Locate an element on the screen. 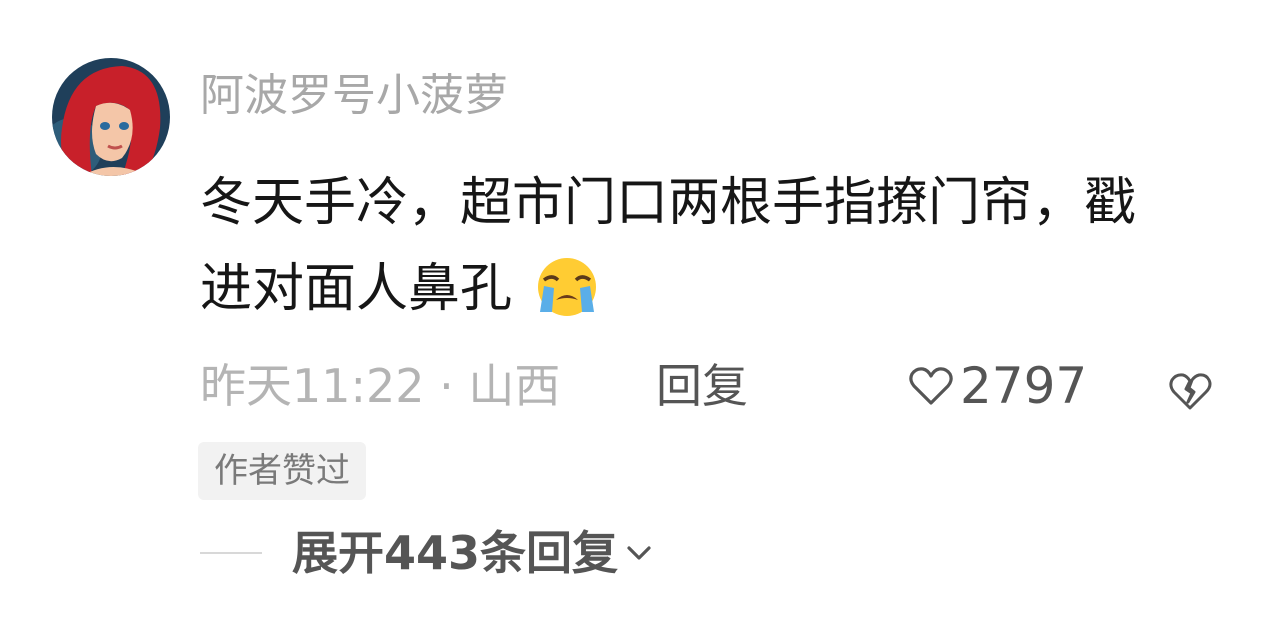  avatar is located at coordinates (111, 117).